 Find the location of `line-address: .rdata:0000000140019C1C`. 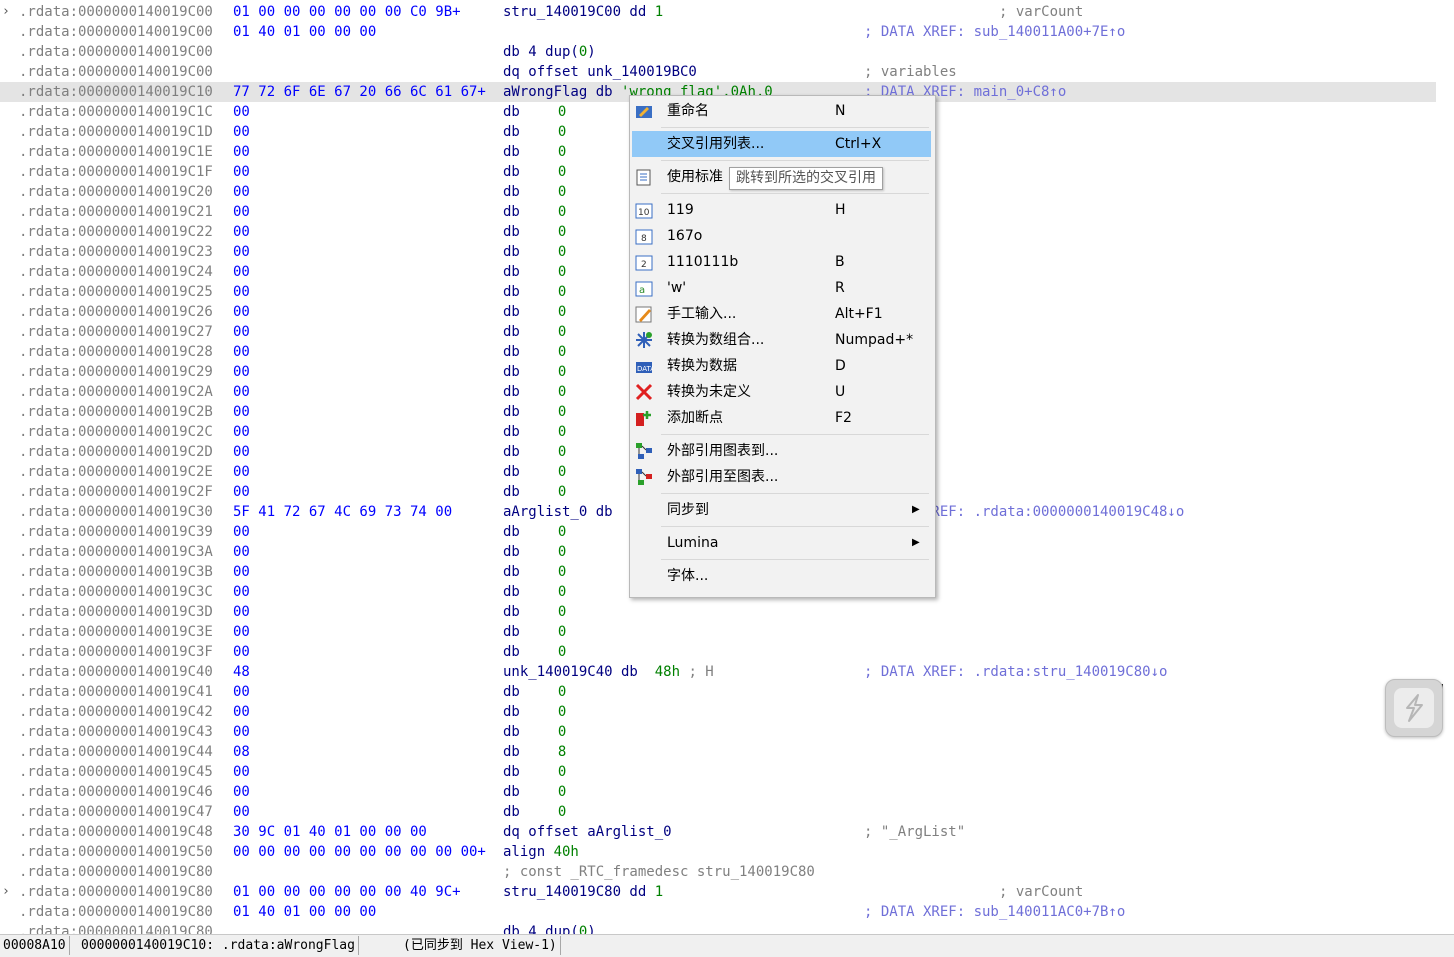

line-address: .rdata:0000000140019C1C is located at coordinates (116, 112).